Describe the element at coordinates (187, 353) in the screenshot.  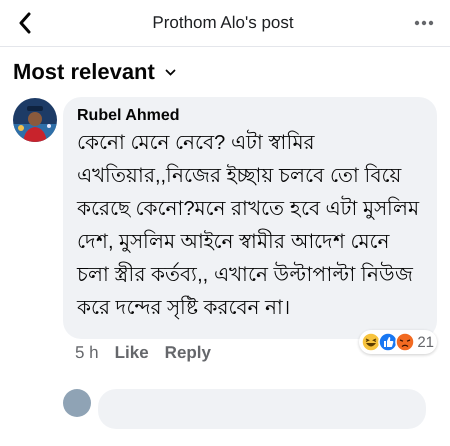
I see `comment-action: Reply` at that location.